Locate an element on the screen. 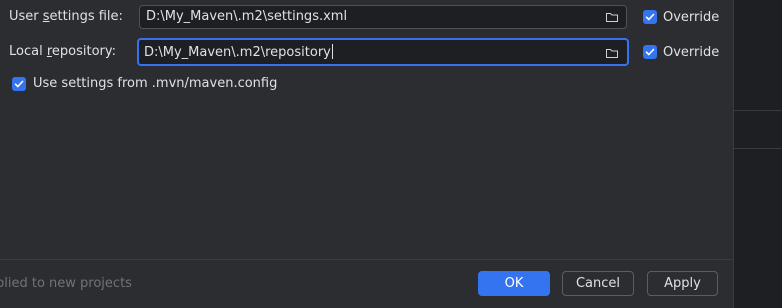 The width and height of the screenshot is (782, 308). local-repository-value: D:\My_Maven\.m2\repository is located at coordinates (237, 52).